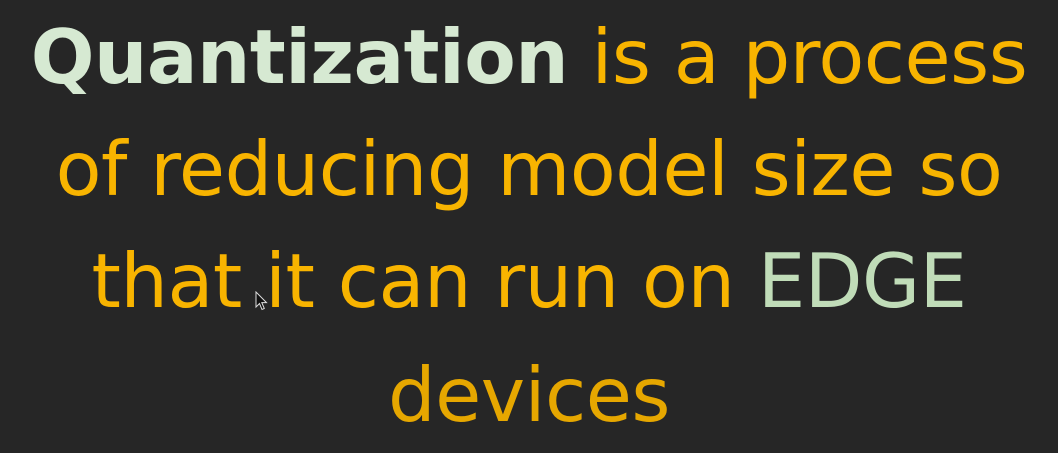  What do you see at coordinates (261, 301) in the screenshot?
I see `mouse-pointer-icon` at bounding box center [261, 301].